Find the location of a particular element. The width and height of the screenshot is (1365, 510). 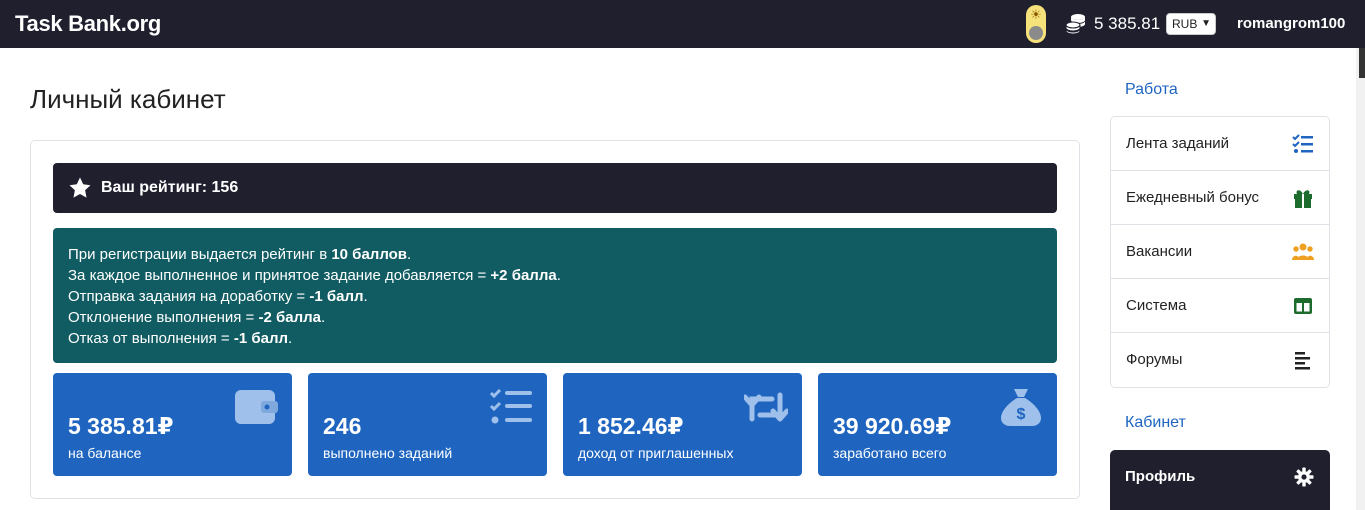

sidebar-item-task-feed: Лента заданий is located at coordinates (1220, 144).